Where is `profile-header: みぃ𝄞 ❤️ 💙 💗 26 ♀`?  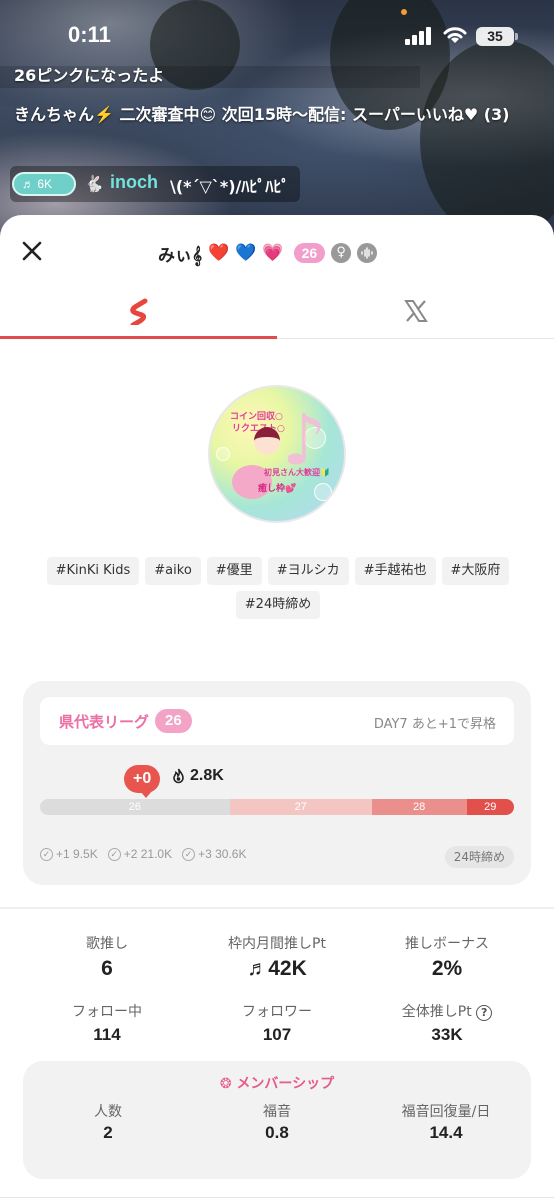 profile-header: みぃ𝄞 ❤️ 💙 💗 26 ♀ is located at coordinates (268, 253).